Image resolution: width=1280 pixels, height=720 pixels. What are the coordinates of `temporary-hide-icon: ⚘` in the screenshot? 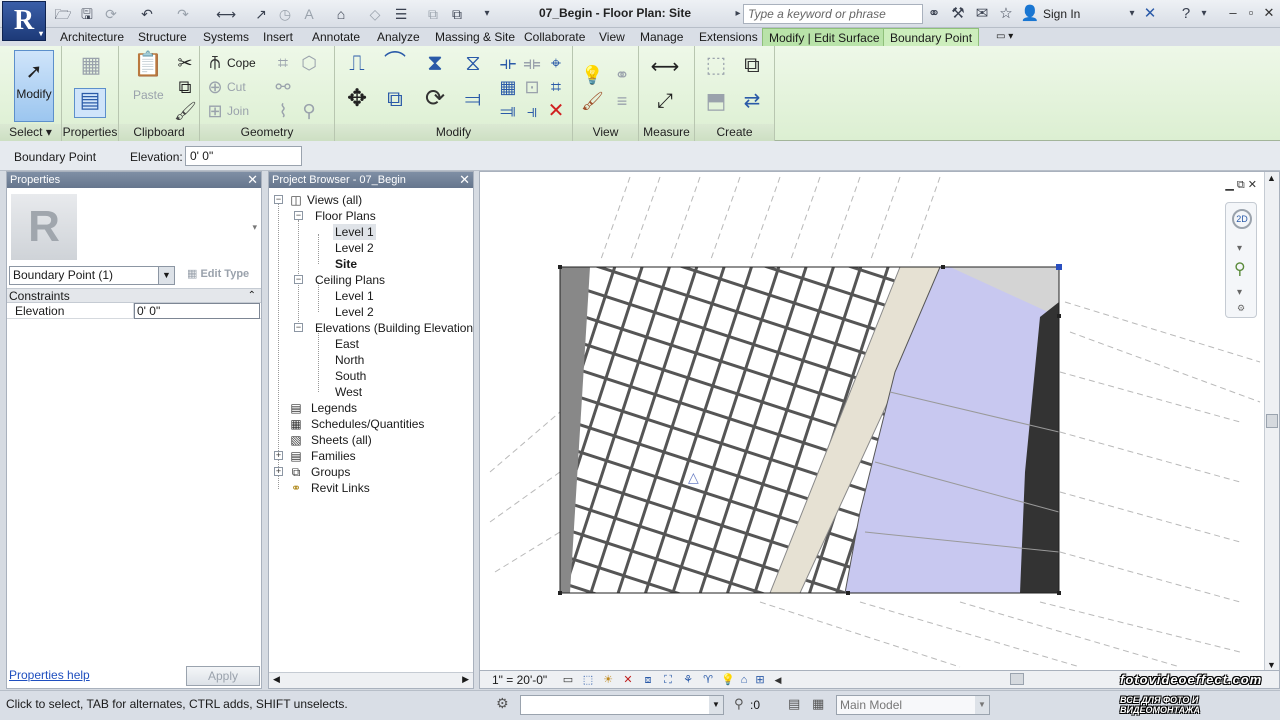 It's located at (688, 680).